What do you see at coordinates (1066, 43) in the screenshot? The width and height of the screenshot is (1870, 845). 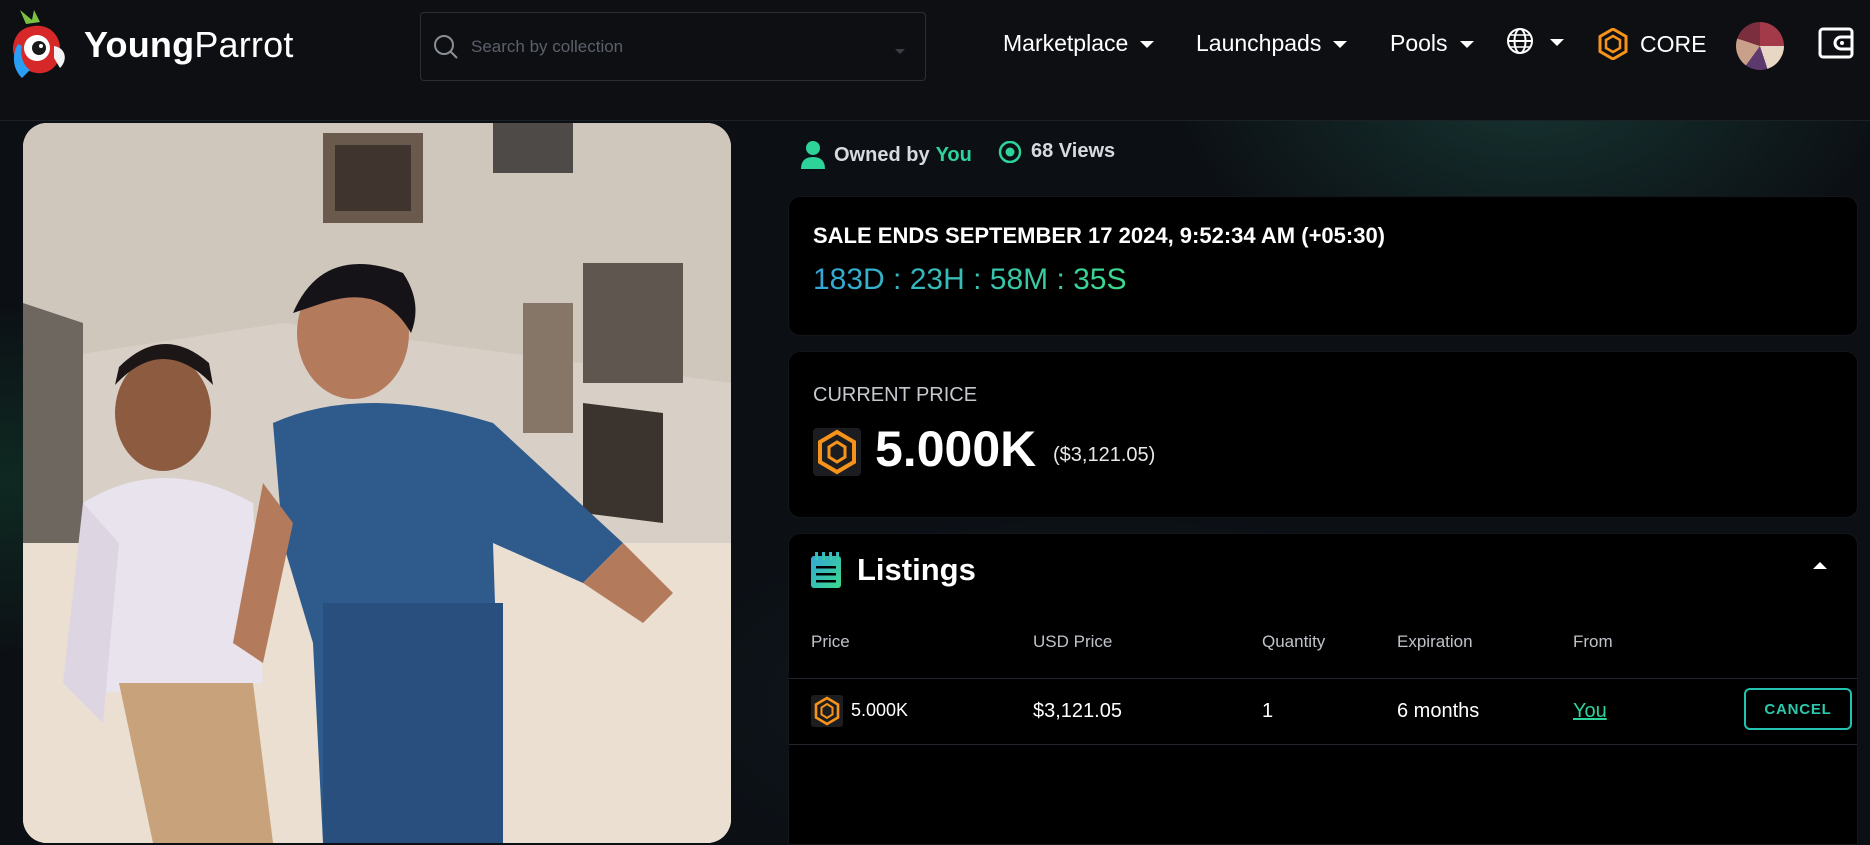 I see `nav-marketplace-label: Marketplace` at bounding box center [1066, 43].